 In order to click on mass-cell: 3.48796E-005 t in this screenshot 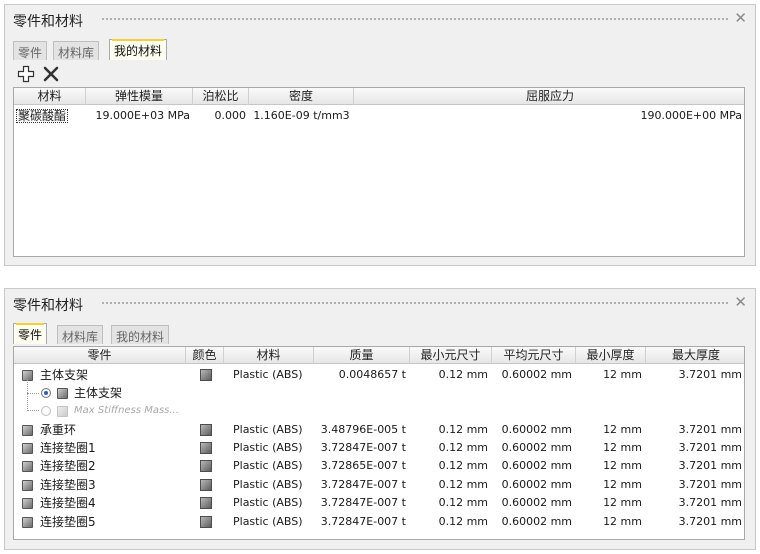, I will do `click(363, 429)`.